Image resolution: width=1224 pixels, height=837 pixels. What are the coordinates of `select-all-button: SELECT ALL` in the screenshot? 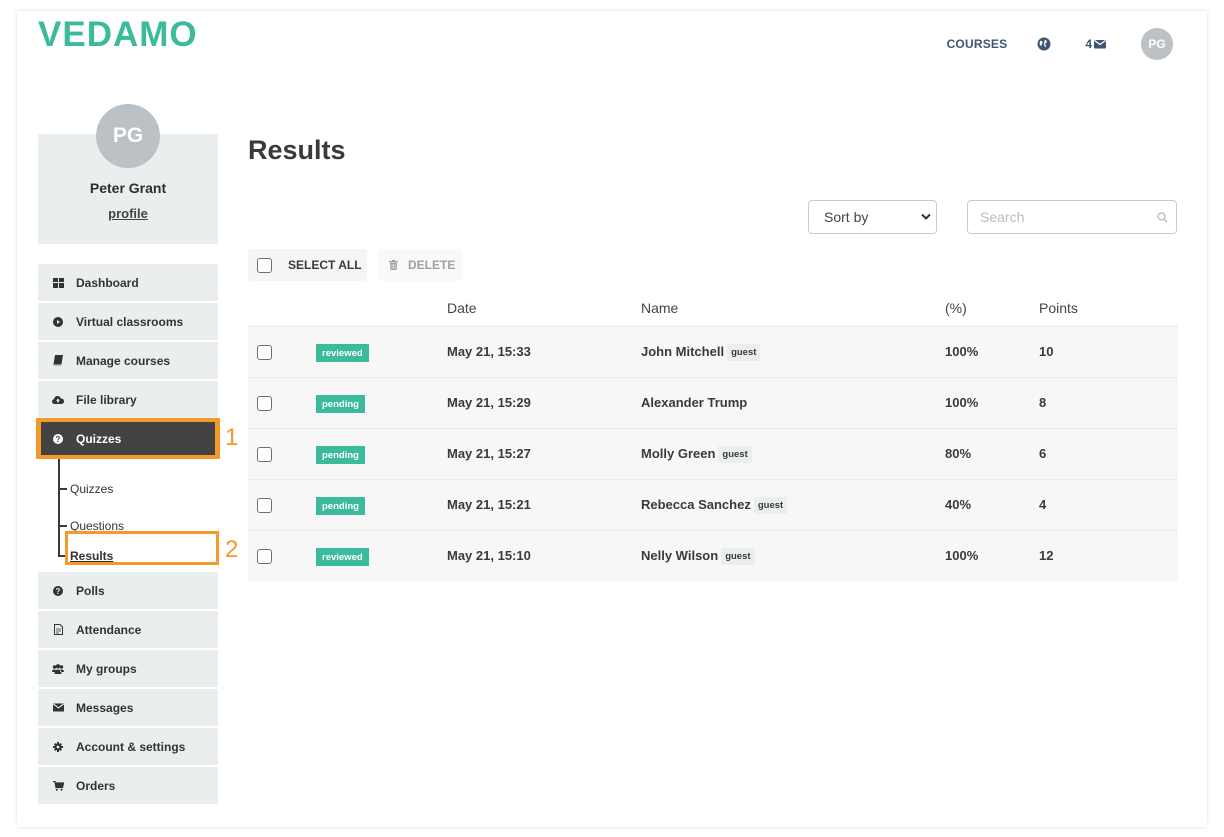 It's located at (307, 265).